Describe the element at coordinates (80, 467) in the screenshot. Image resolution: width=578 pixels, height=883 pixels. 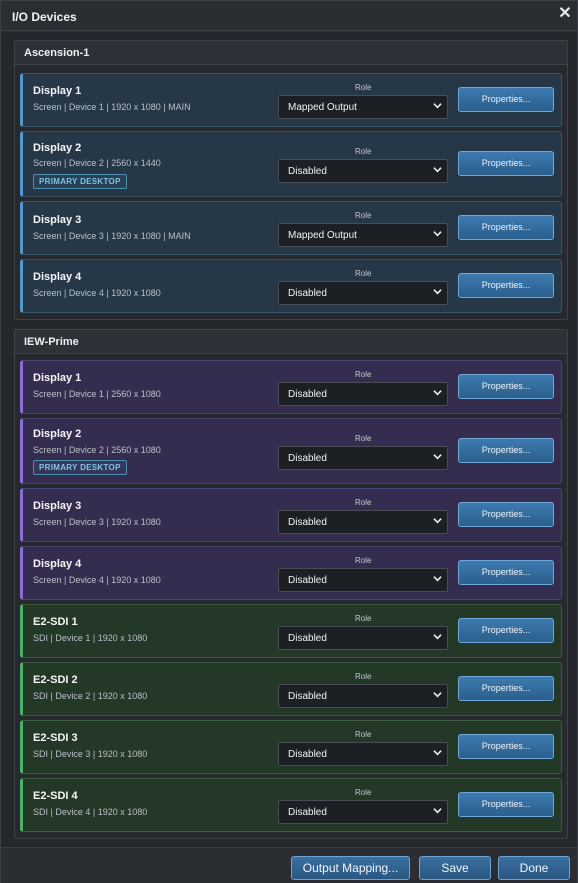
I see `primary-desktop-badge: PRIMARY DESKTOP` at that location.